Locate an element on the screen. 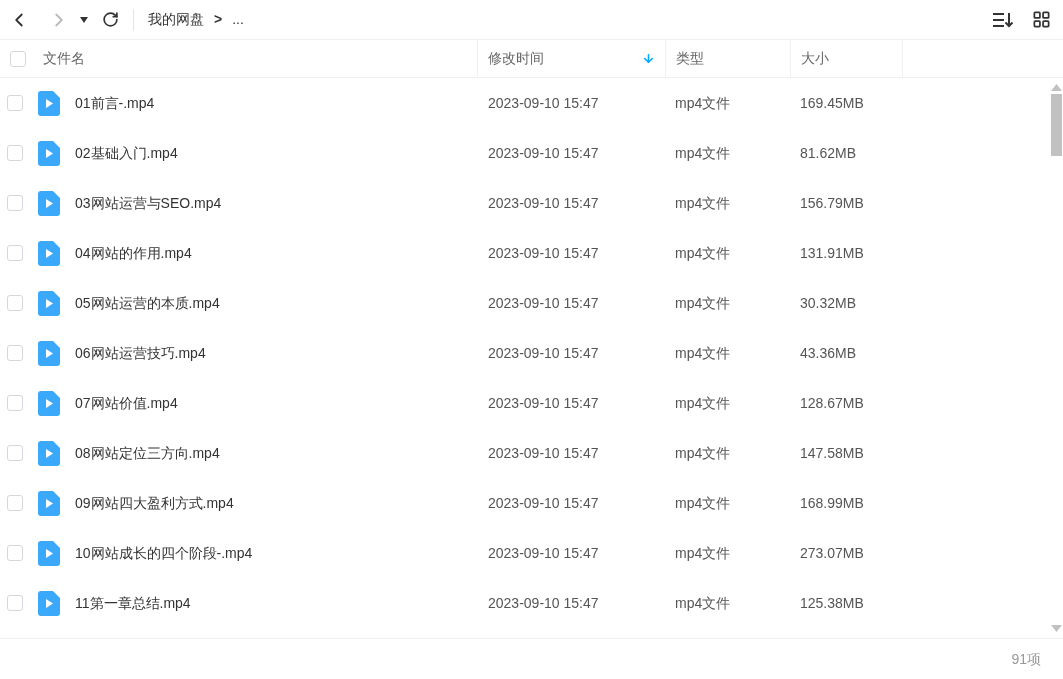 This screenshot has height=679, width=1063. file-size: 169.45MB is located at coordinates (832, 103).